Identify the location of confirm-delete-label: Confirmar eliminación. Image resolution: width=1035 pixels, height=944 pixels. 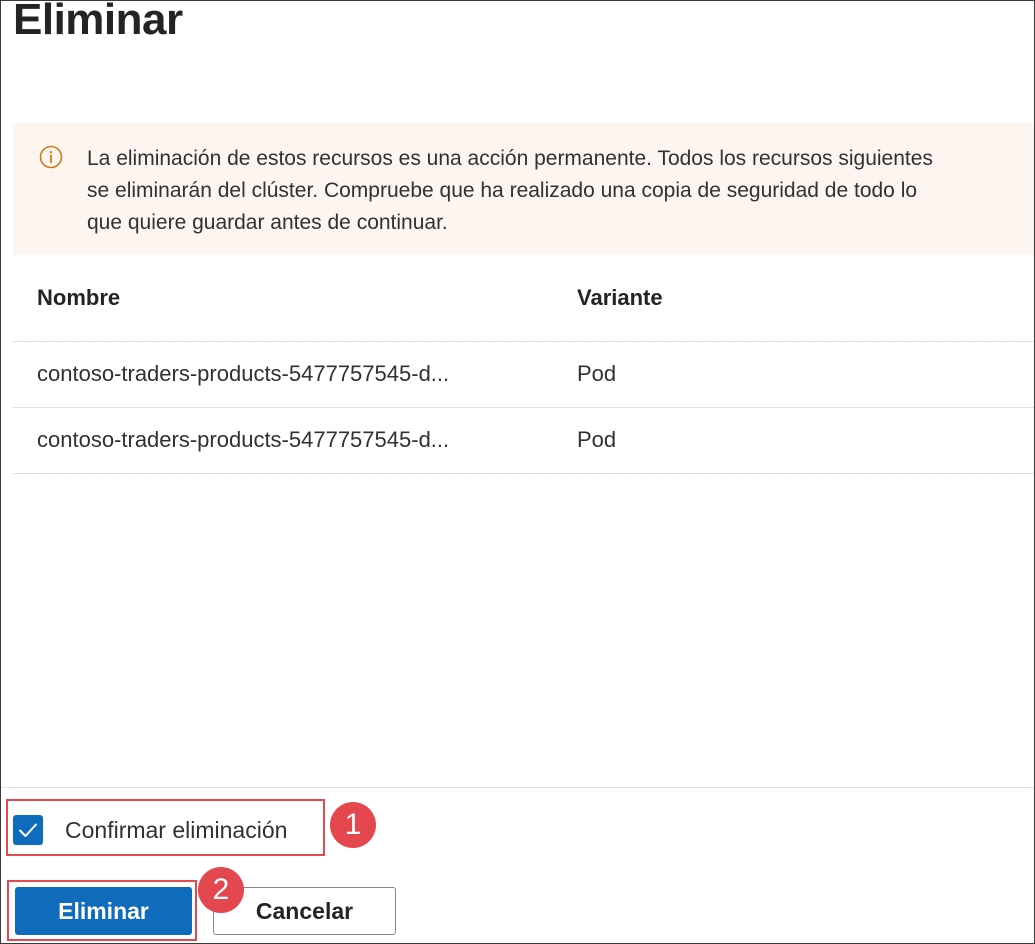
(176, 830).